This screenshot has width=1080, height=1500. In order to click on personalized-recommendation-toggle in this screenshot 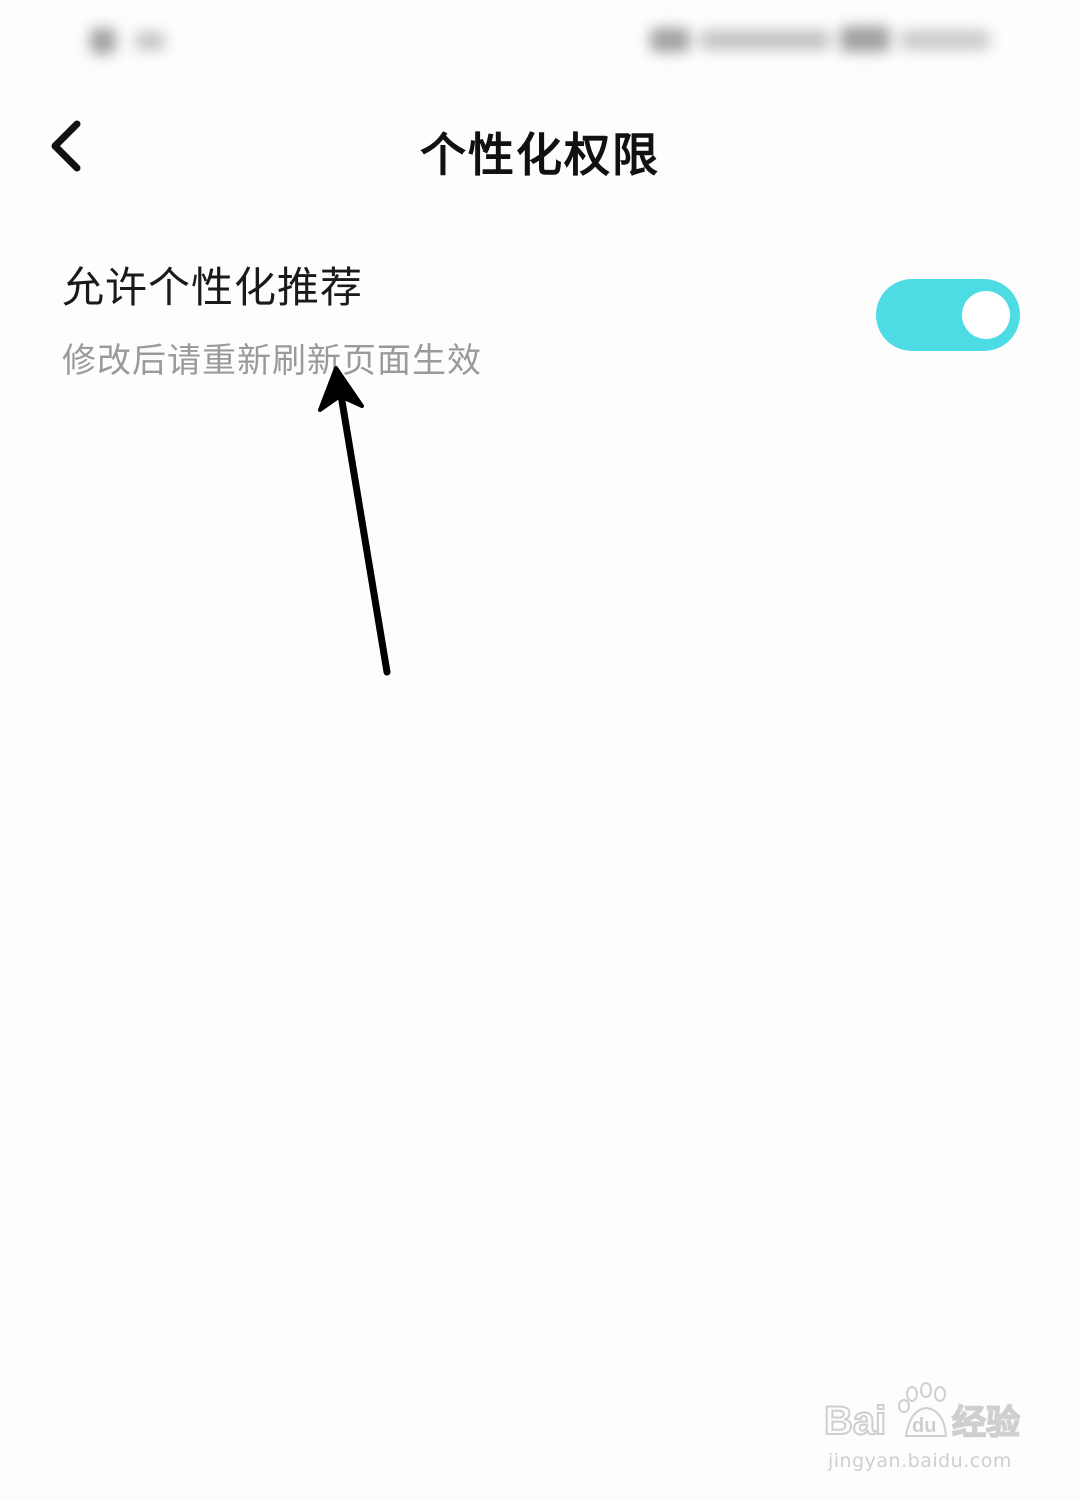, I will do `click(948, 315)`.